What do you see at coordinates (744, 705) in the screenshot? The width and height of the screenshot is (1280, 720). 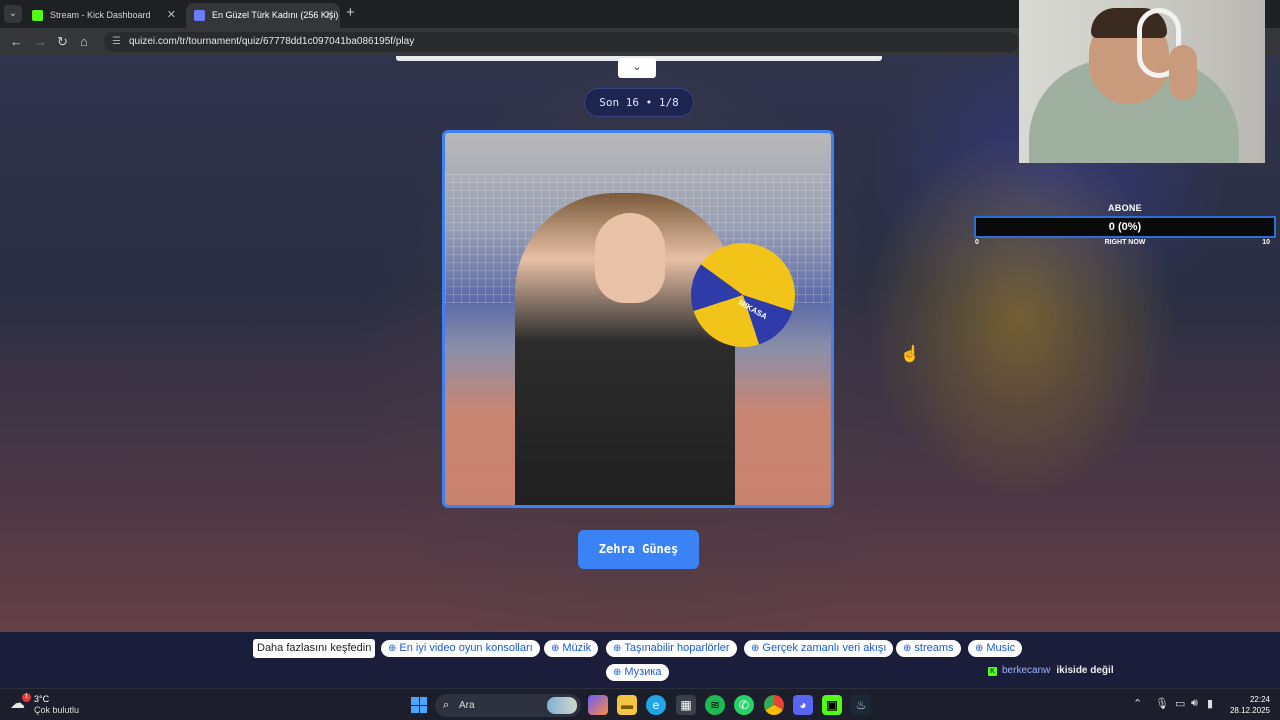 I see `whatsapp-icon: ✆` at bounding box center [744, 705].